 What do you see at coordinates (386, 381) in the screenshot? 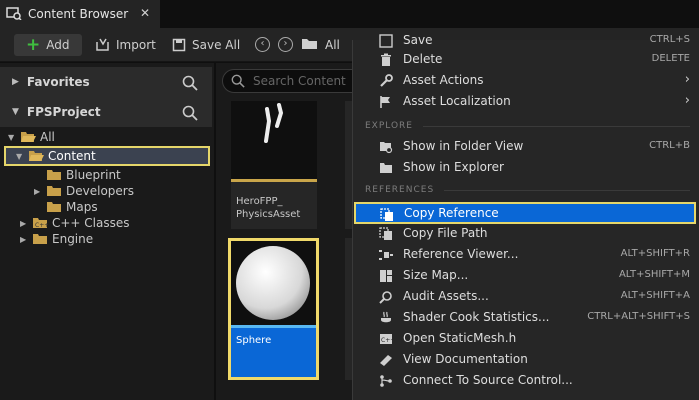
I see `source-control-icon` at bounding box center [386, 381].